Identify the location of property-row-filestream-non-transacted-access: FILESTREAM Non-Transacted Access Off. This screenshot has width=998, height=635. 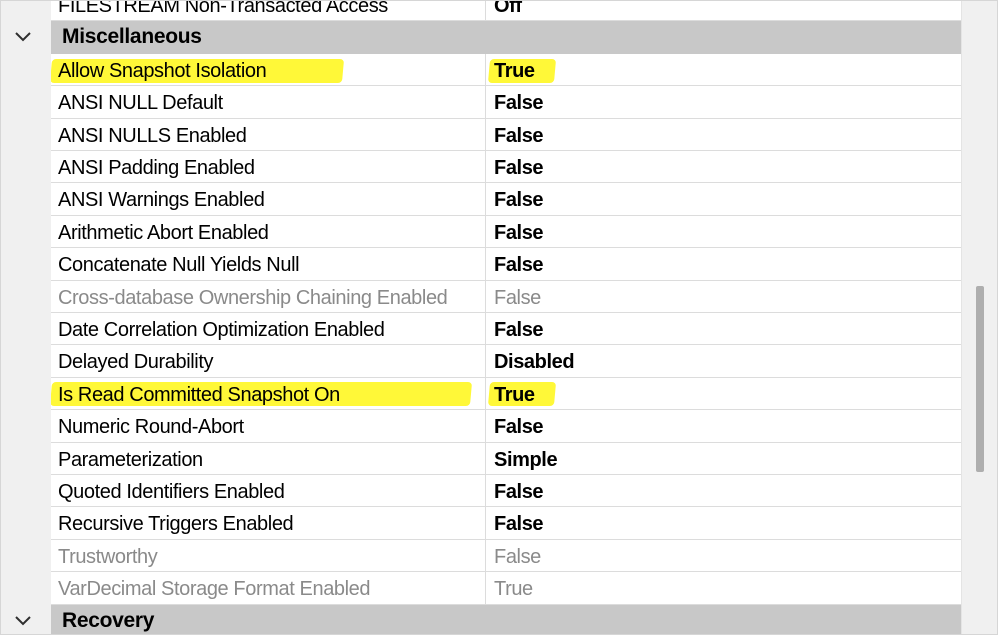
(482, 11).